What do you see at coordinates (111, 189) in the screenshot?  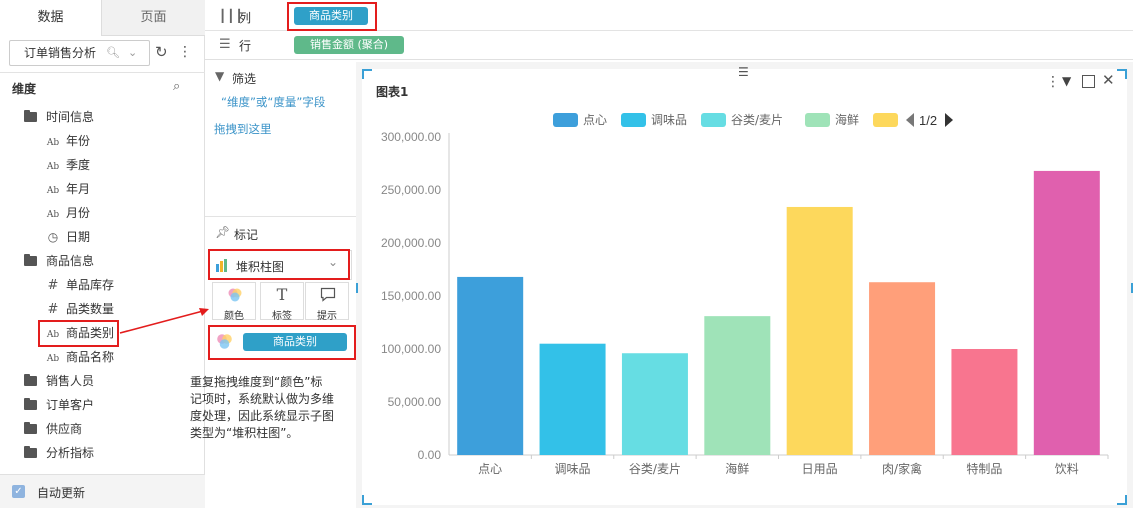 I see `tree-field: Ab 年月` at bounding box center [111, 189].